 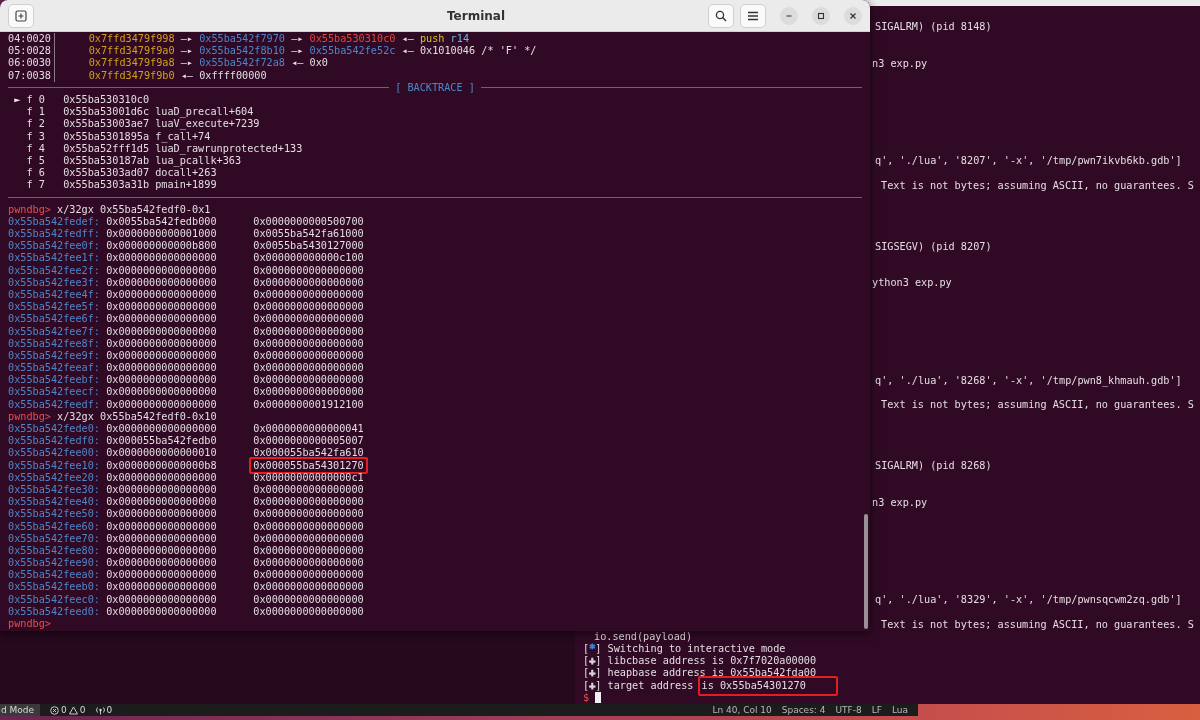 What do you see at coordinates (742, 710) in the screenshot?
I see `status-item: Ln 40, Col 10` at bounding box center [742, 710].